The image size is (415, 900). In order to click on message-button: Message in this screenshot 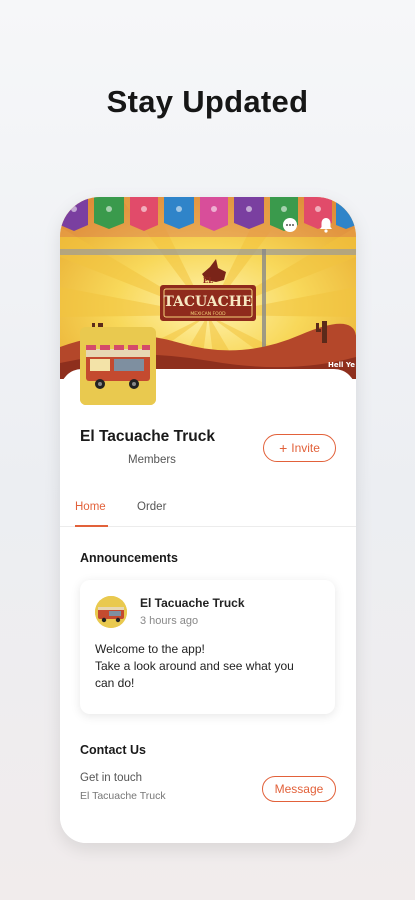, I will do `click(299, 789)`.